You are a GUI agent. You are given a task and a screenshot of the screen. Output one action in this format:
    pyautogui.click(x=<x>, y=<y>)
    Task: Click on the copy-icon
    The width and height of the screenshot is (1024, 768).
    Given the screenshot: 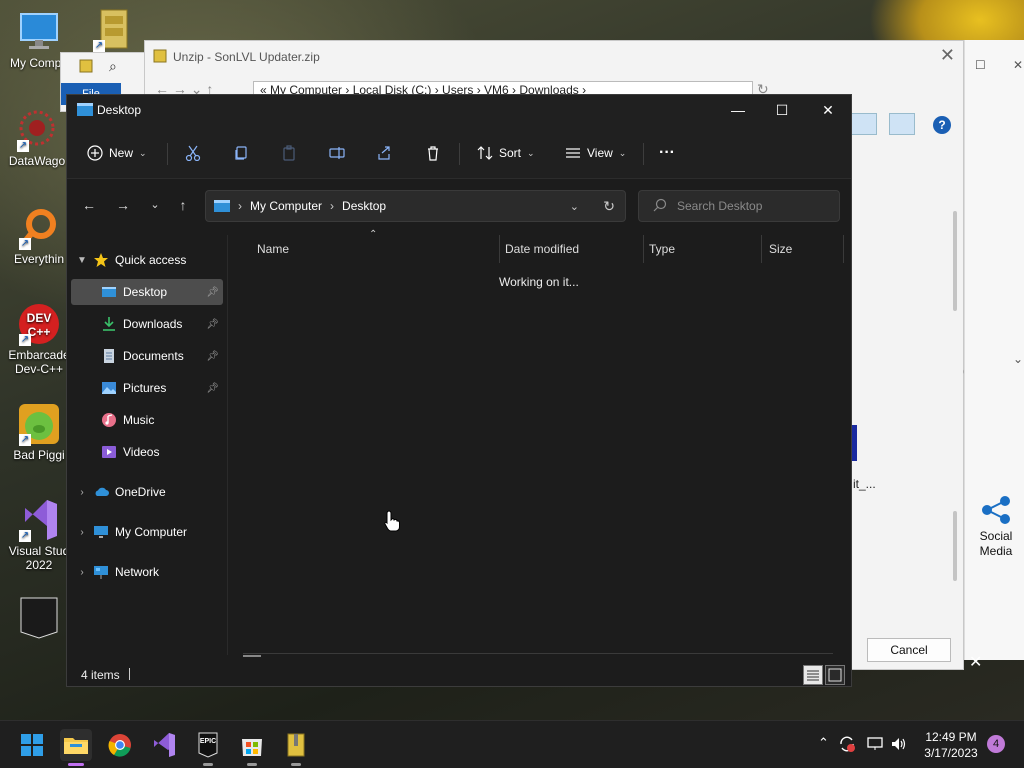 What is the action you would take?
    pyautogui.click(x=241, y=153)
    